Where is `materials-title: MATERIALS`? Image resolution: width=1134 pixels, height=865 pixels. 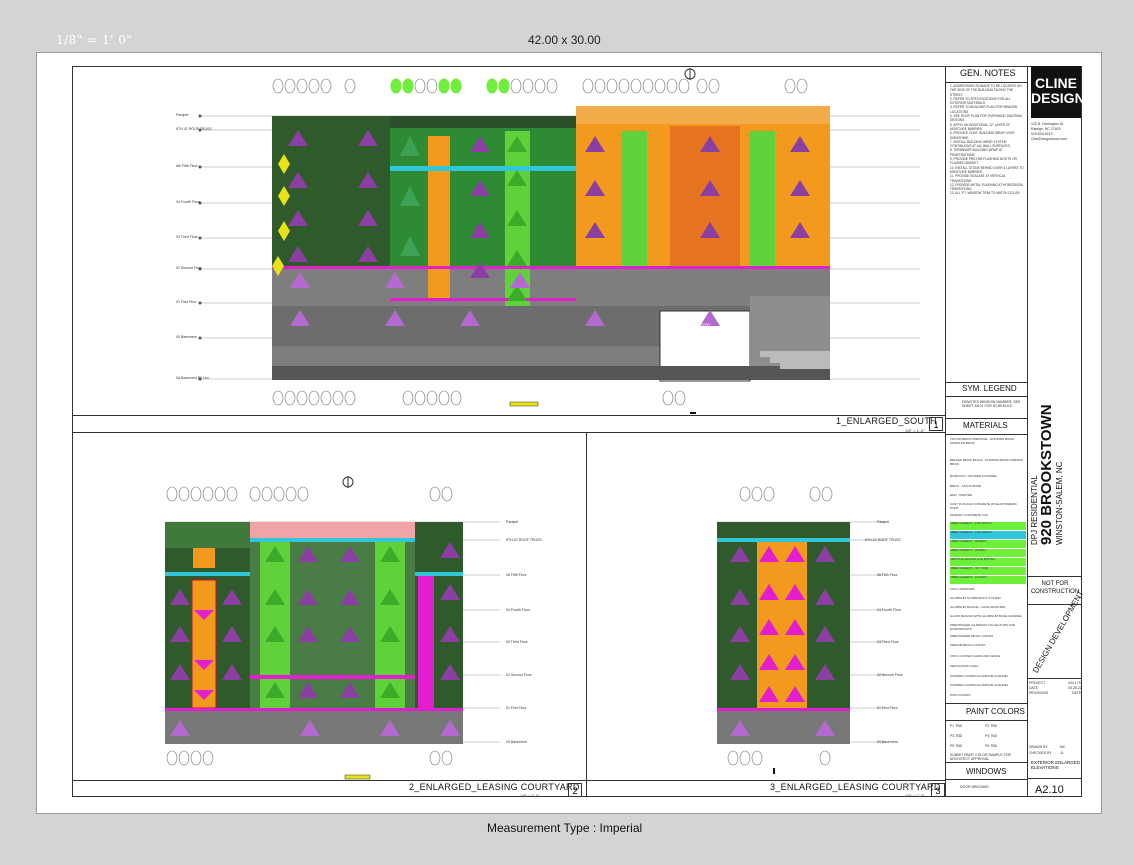
materials-title: MATERIALS is located at coordinates (985, 425).